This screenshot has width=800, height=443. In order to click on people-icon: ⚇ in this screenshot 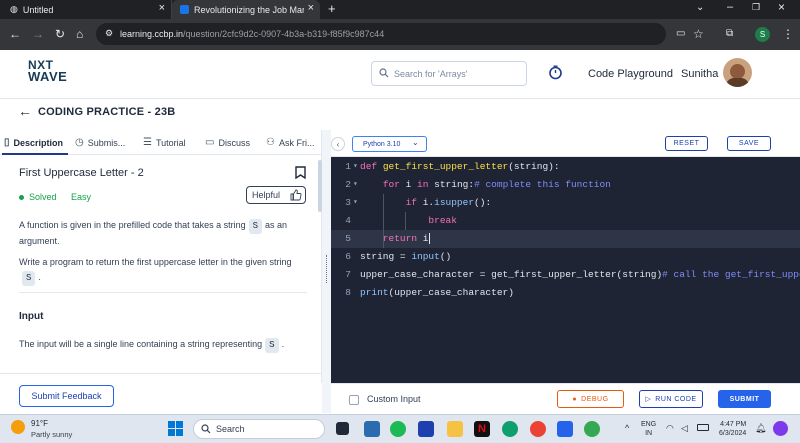, I will do `click(270, 142)`.